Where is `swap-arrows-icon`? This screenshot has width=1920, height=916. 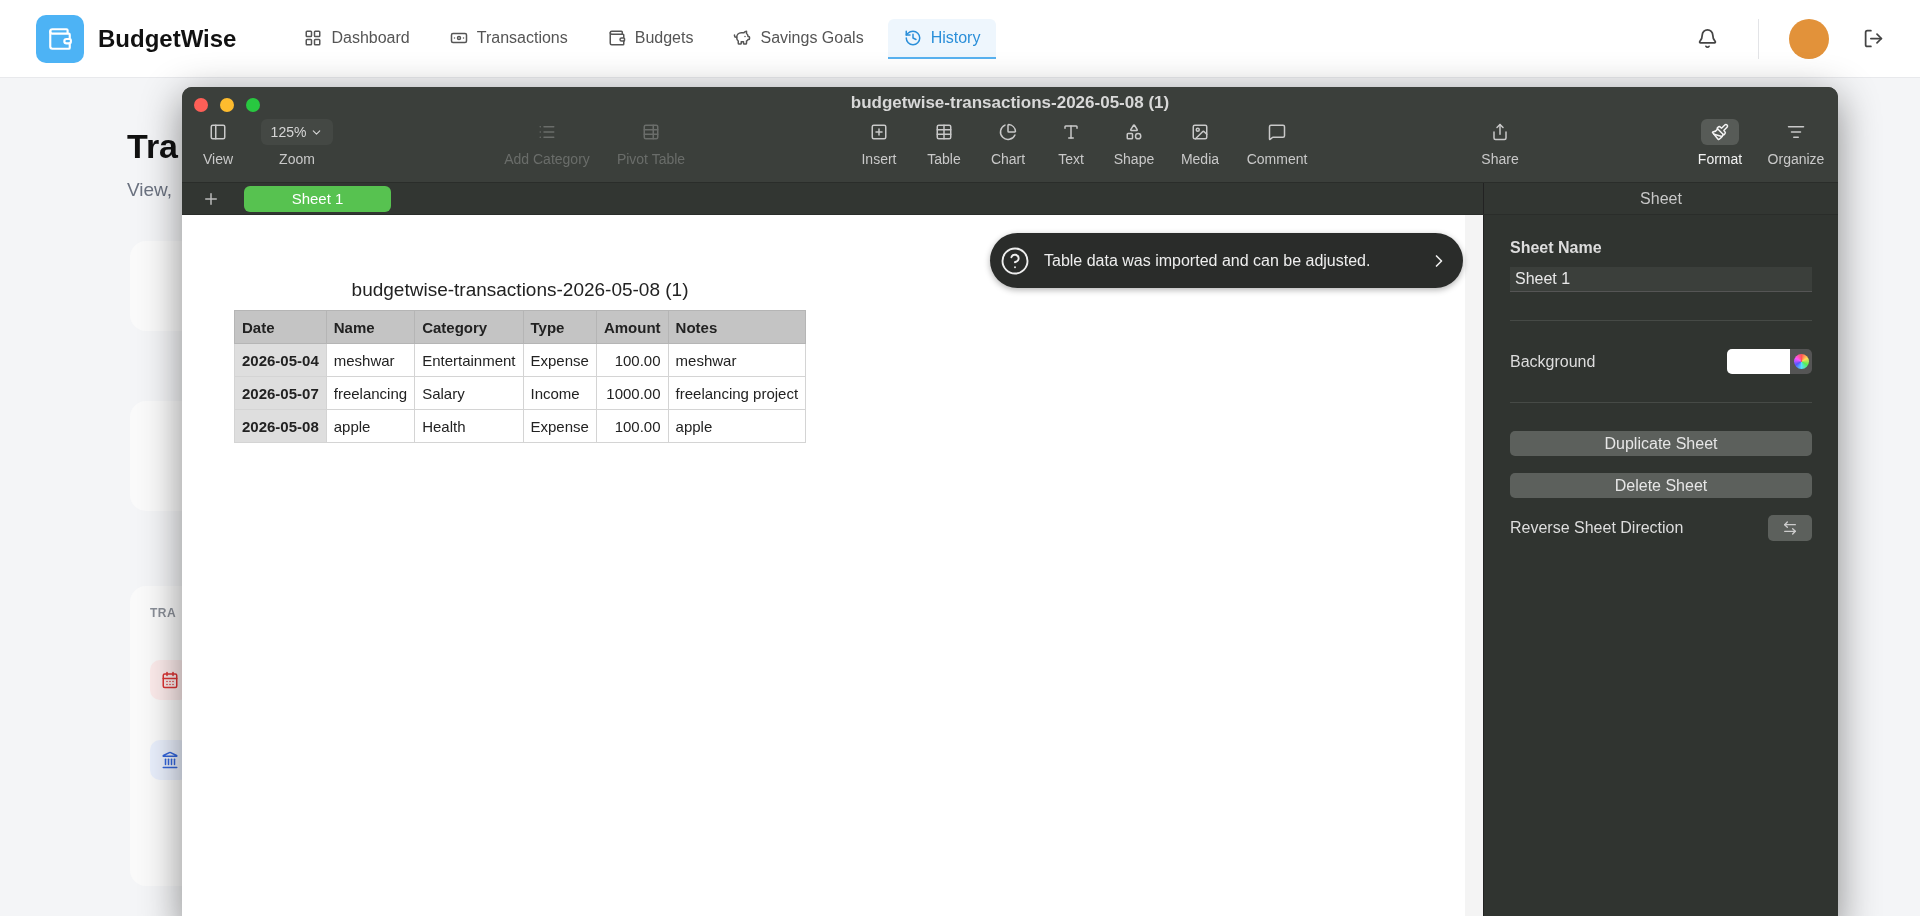 swap-arrows-icon is located at coordinates (1790, 528).